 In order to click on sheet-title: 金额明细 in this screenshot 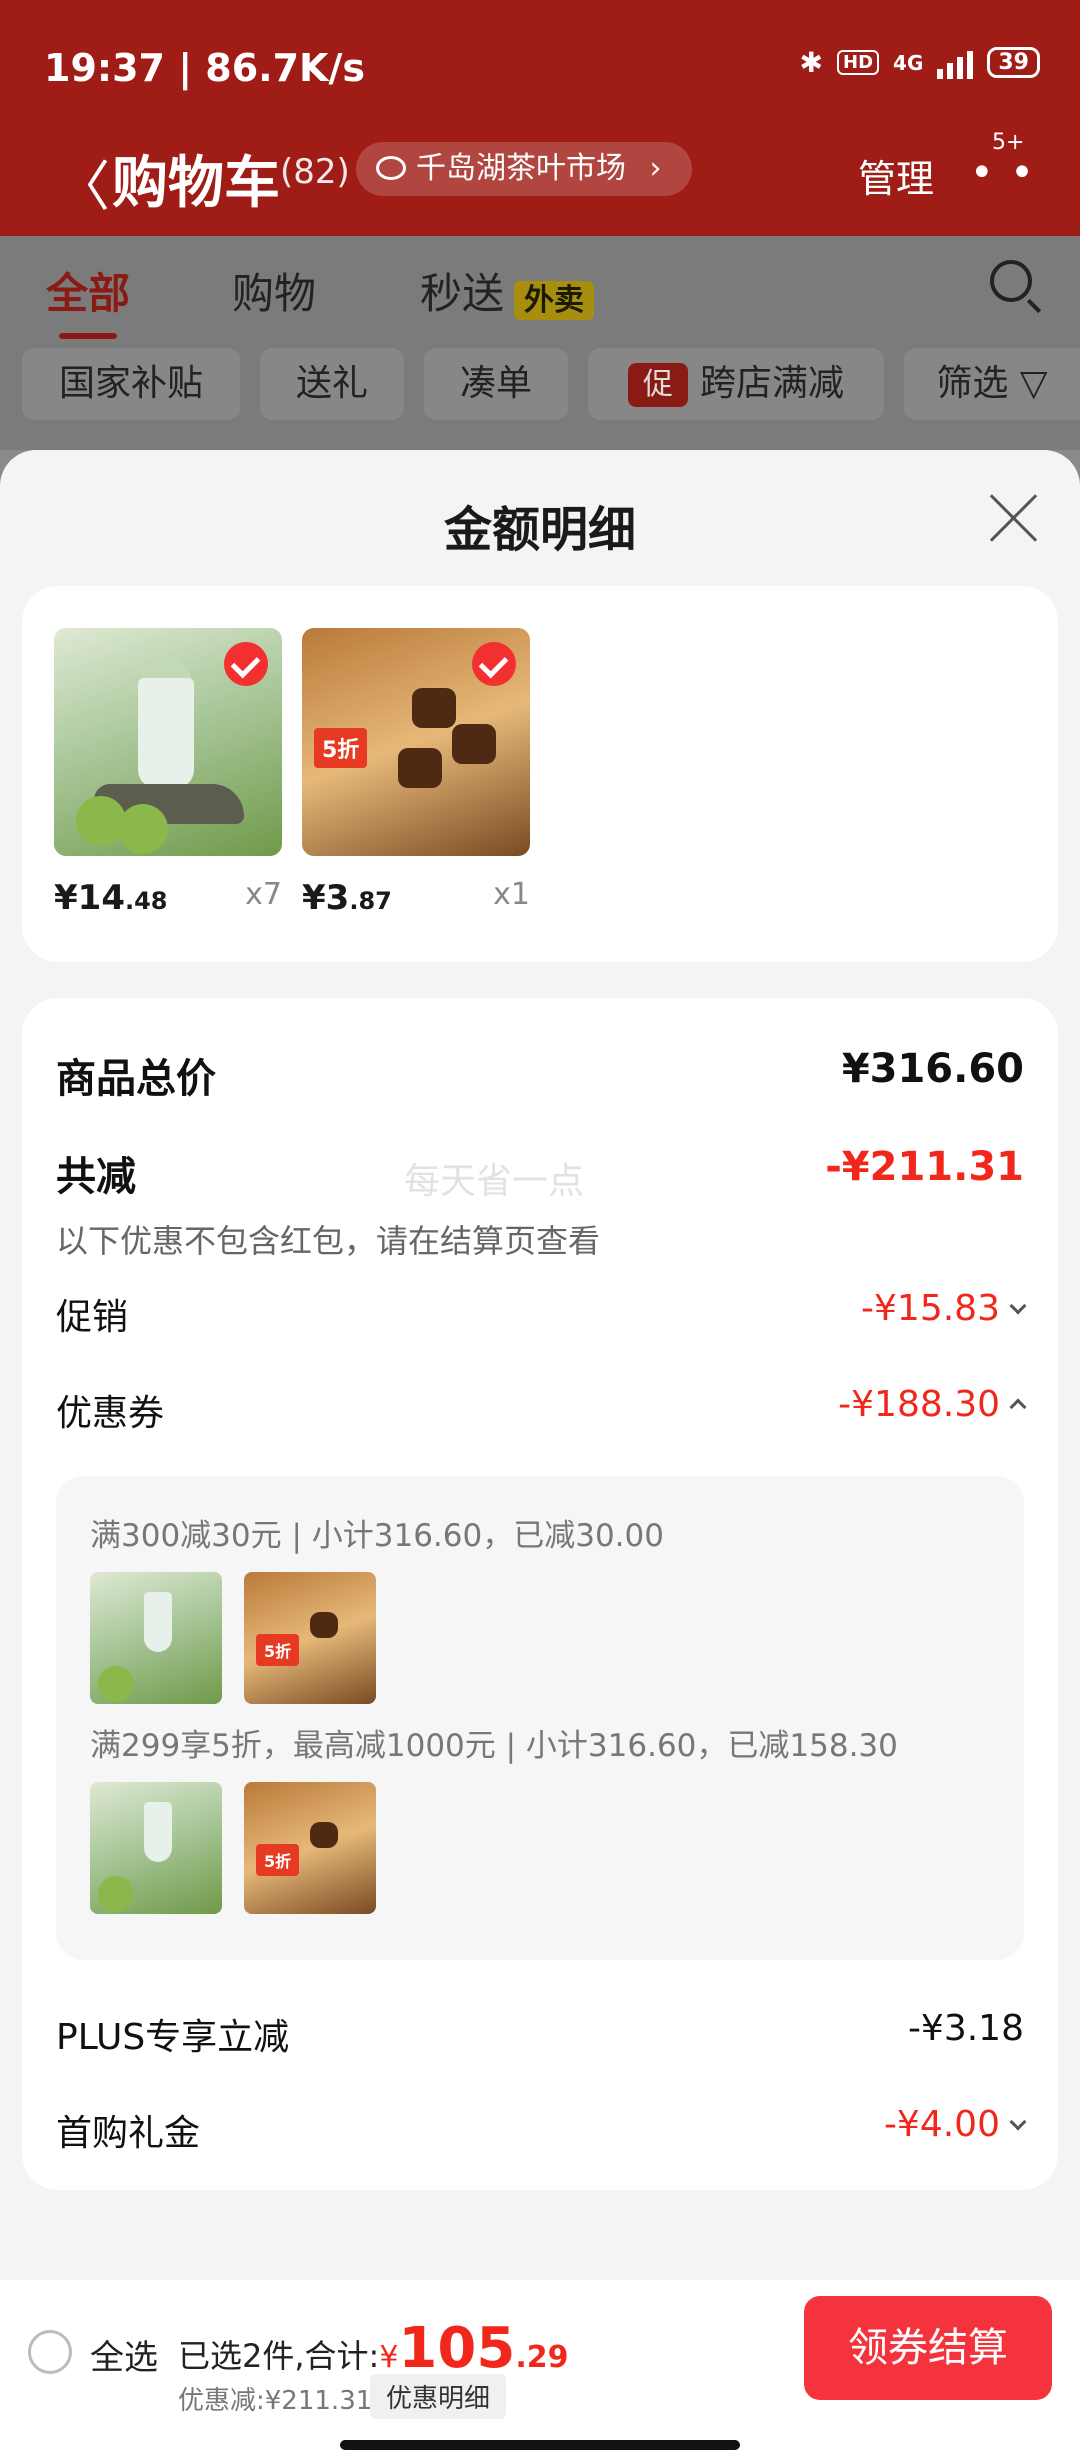, I will do `click(539, 530)`.